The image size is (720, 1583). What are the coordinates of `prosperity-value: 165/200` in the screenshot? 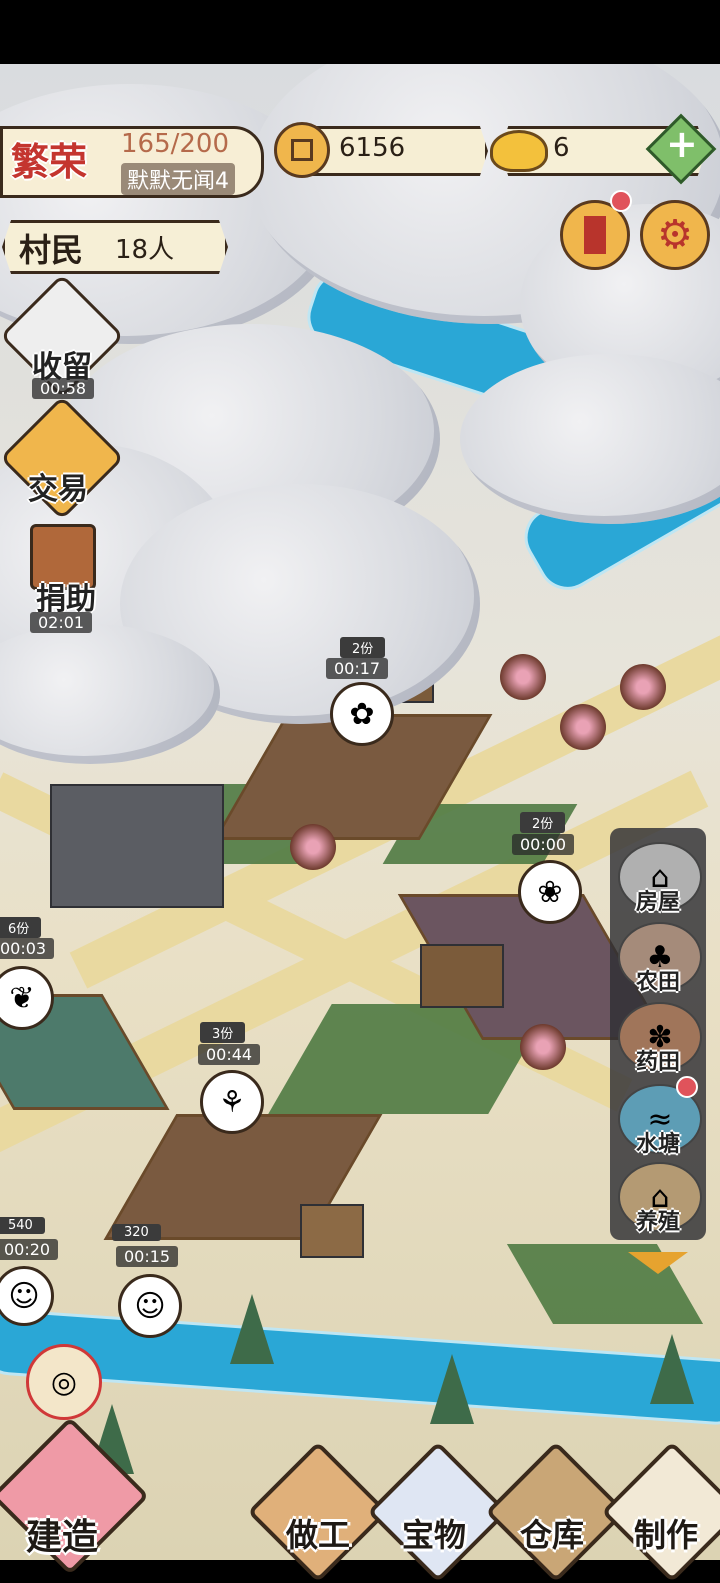 It's located at (175, 144).